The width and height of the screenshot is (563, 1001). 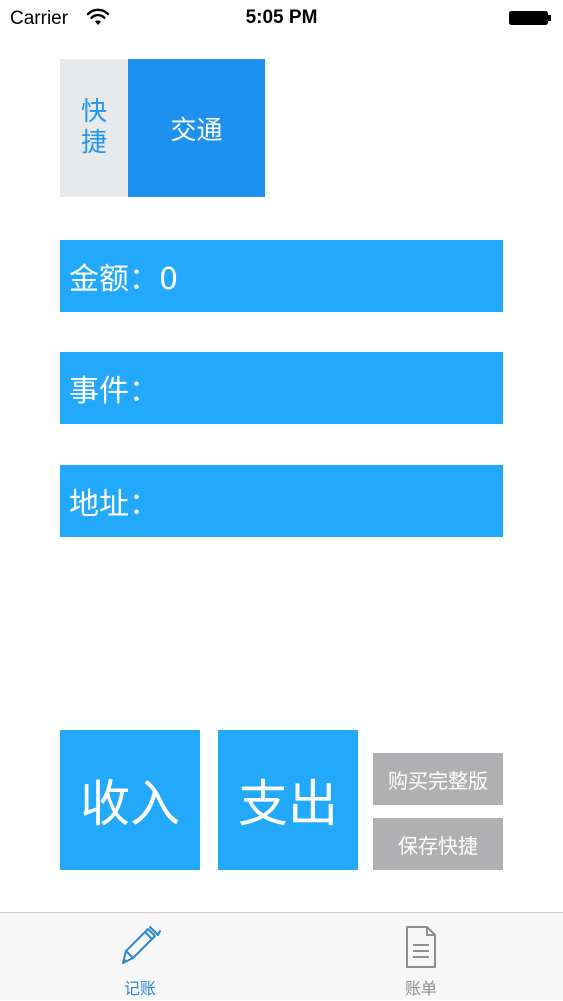 I want to click on event-field: 事件：, so click(x=281, y=388).